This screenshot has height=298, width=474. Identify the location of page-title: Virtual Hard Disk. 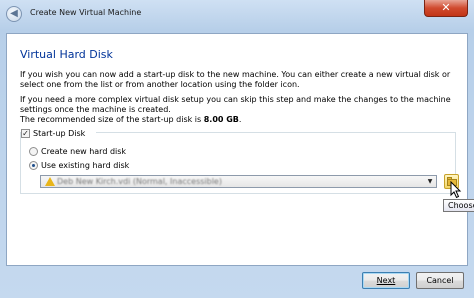
(66, 54).